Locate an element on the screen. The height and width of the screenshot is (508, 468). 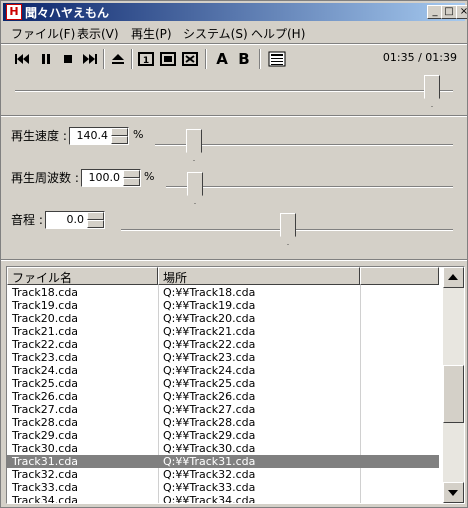
shuffle-icon is located at coordinates (190, 59).